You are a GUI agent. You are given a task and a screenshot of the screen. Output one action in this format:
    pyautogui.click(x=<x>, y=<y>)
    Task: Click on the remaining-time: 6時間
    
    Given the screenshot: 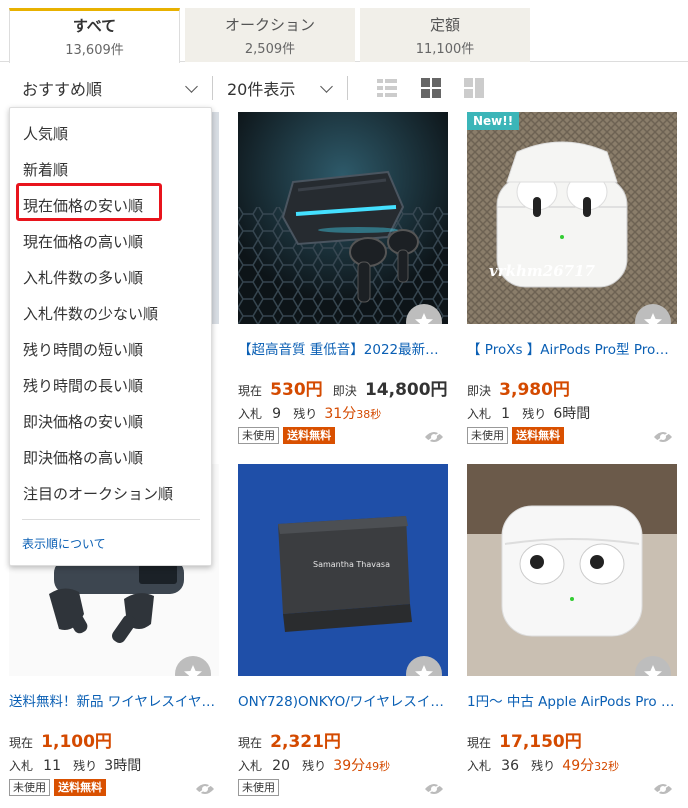 What is the action you would take?
    pyautogui.click(x=572, y=414)
    